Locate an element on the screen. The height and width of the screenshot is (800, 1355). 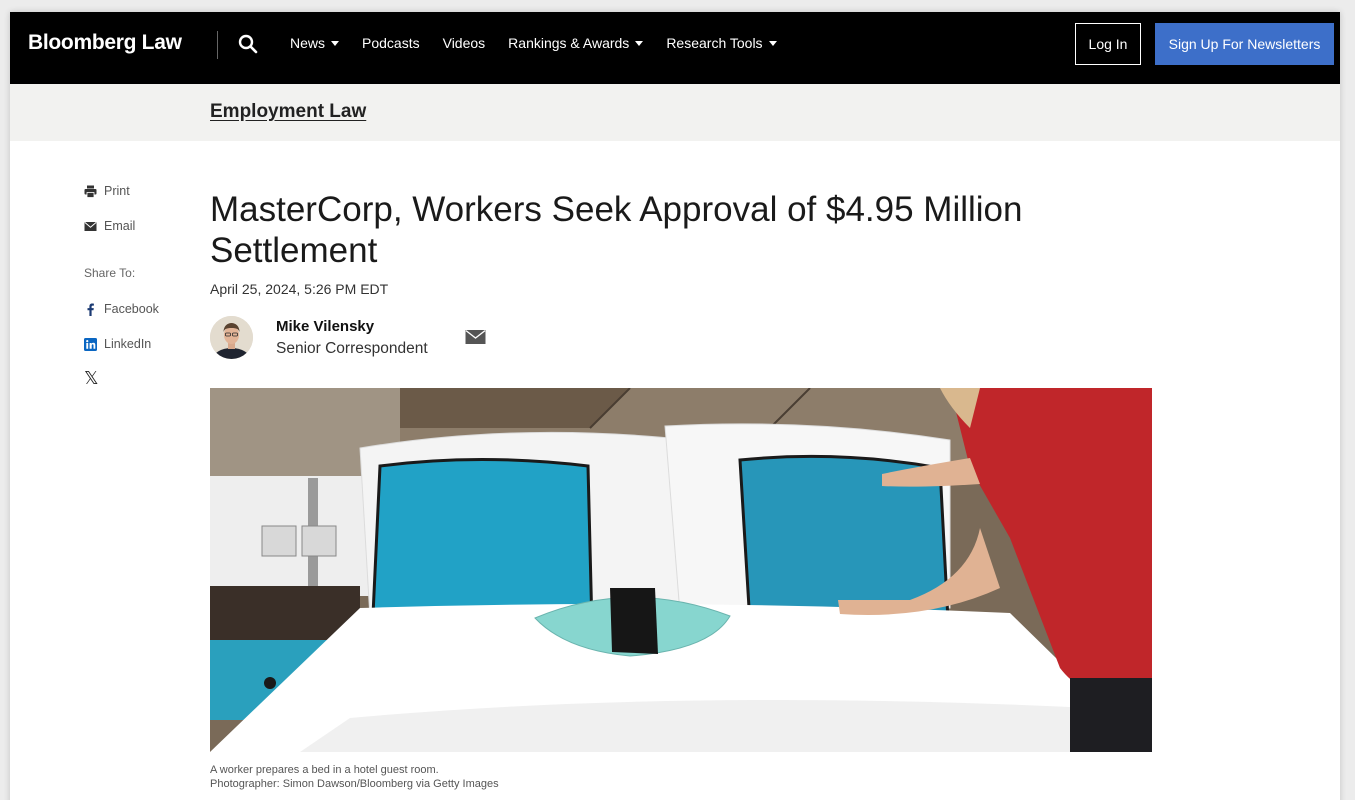
nav-rankings-awards-label: Rankings & Awards is located at coordinates (569, 43).